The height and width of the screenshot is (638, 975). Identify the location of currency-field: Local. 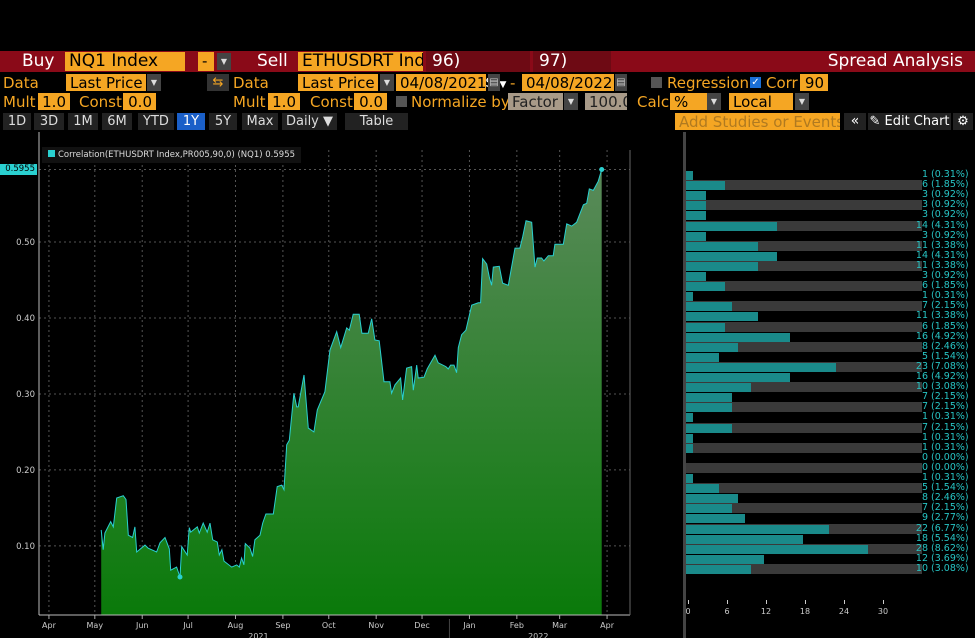
(761, 101).